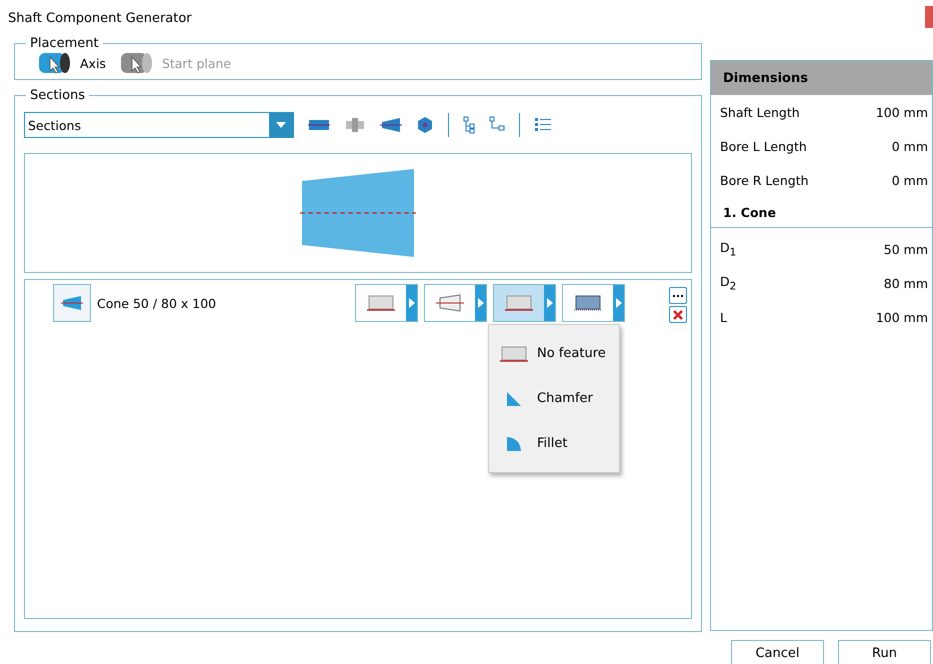 This screenshot has width=933, height=664. What do you see at coordinates (764, 180) in the screenshot?
I see `dimension-label: Bore R Length` at bounding box center [764, 180].